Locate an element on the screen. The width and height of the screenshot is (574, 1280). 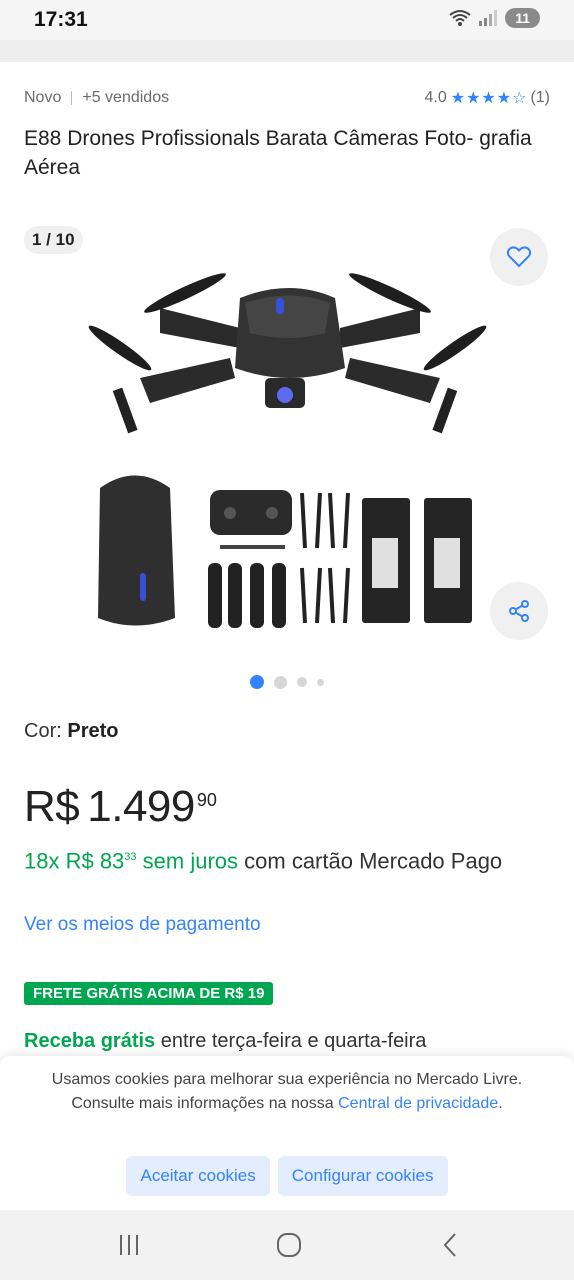
price: R$ 1.499 90 is located at coordinates (120, 807).